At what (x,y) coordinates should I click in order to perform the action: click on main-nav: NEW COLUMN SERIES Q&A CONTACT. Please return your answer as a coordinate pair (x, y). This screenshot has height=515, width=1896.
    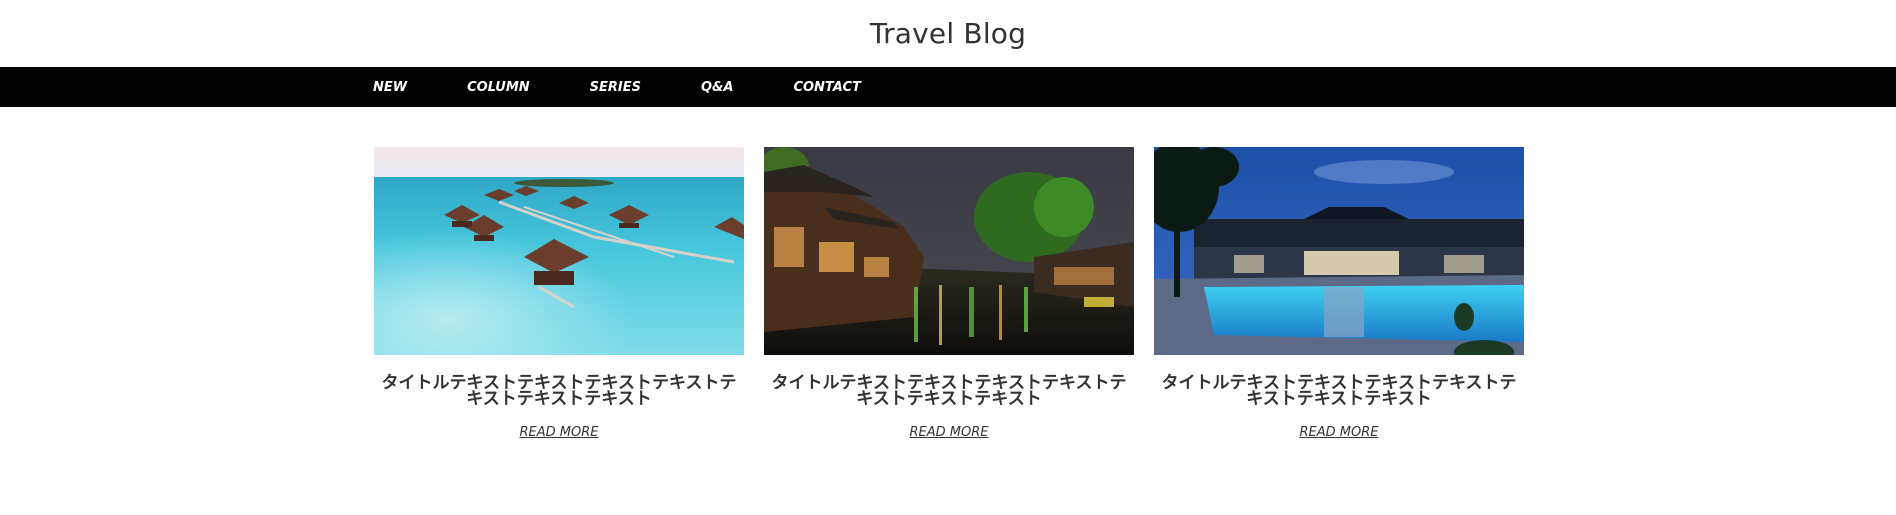
    Looking at the image, I should click on (948, 87).